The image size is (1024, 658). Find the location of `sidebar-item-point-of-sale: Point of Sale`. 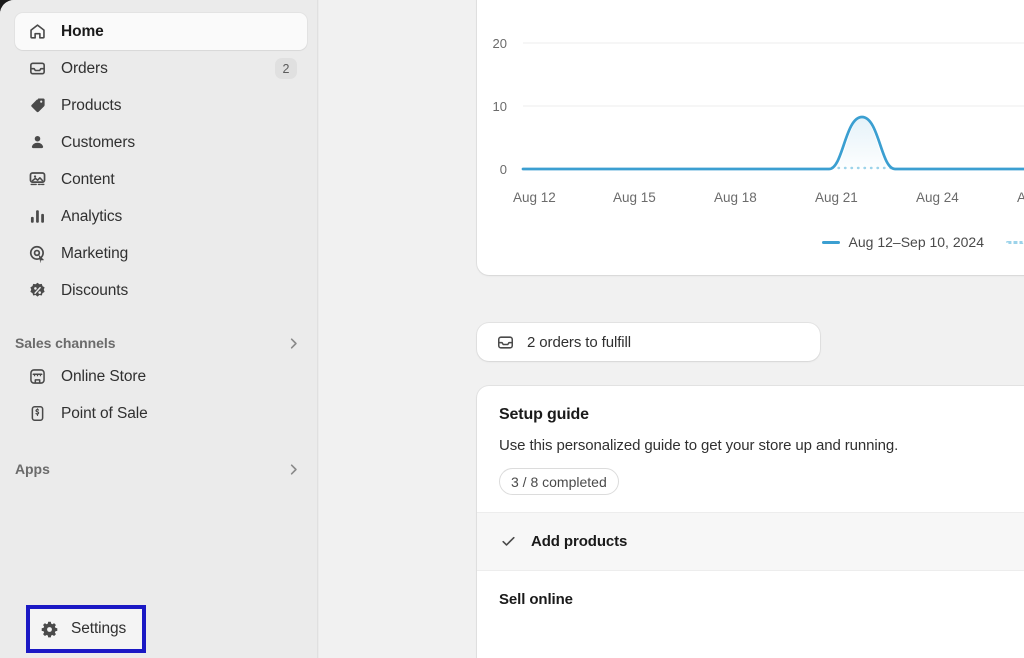

sidebar-item-point-of-sale: Point of Sale is located at coordinates (161, 413).